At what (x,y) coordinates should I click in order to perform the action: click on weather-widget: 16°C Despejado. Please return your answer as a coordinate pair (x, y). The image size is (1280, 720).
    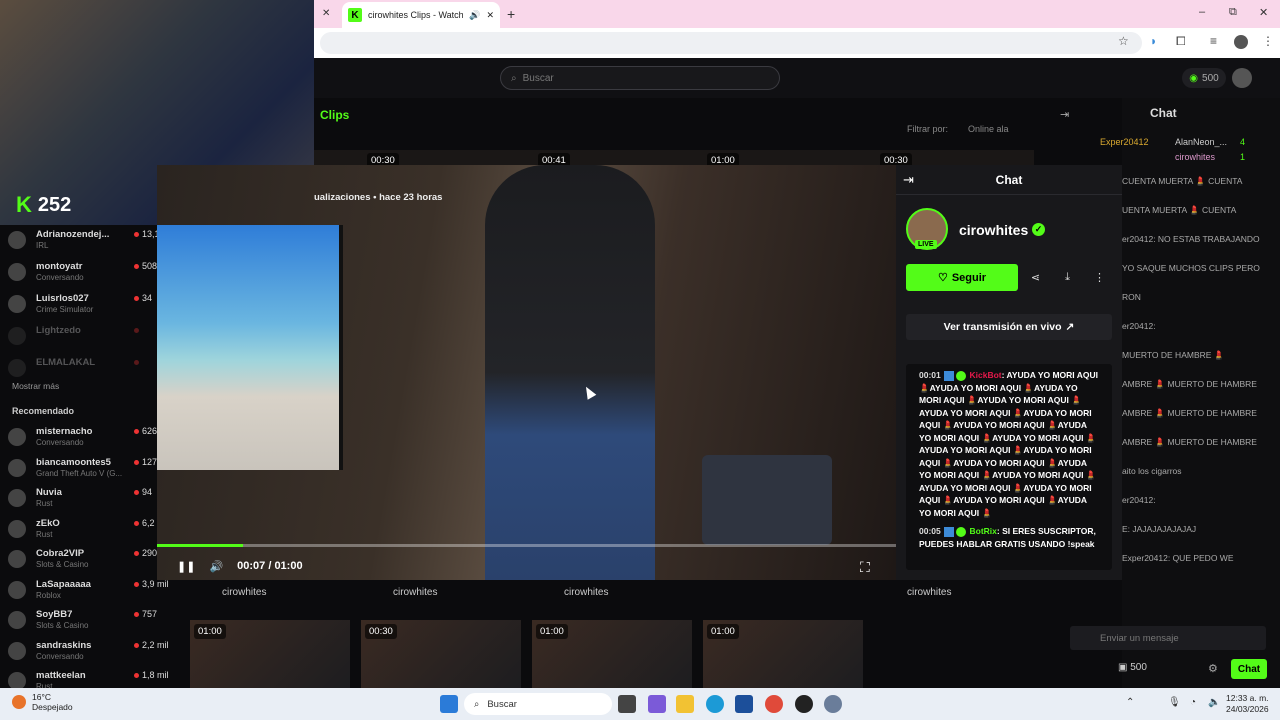
    Looking at the image, I should click on (42, 702).